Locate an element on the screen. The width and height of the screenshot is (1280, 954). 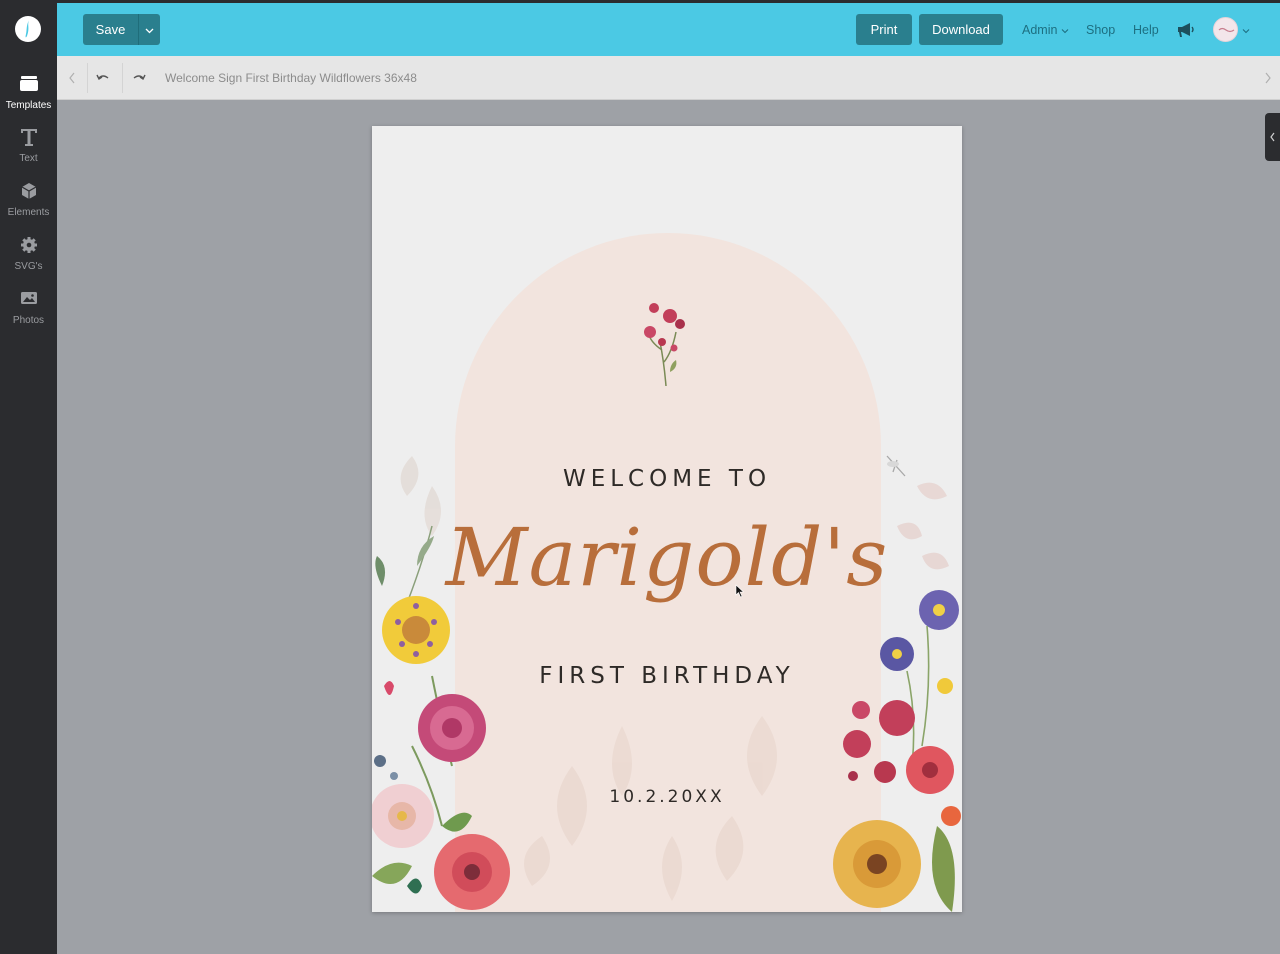
undo-icon is located at coordinates (103, 78).